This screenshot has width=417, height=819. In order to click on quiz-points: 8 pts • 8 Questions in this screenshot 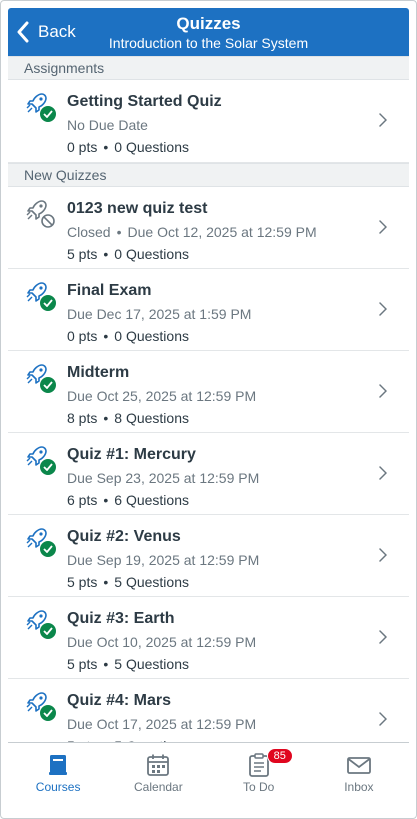, I will do `click(128, 418)`.